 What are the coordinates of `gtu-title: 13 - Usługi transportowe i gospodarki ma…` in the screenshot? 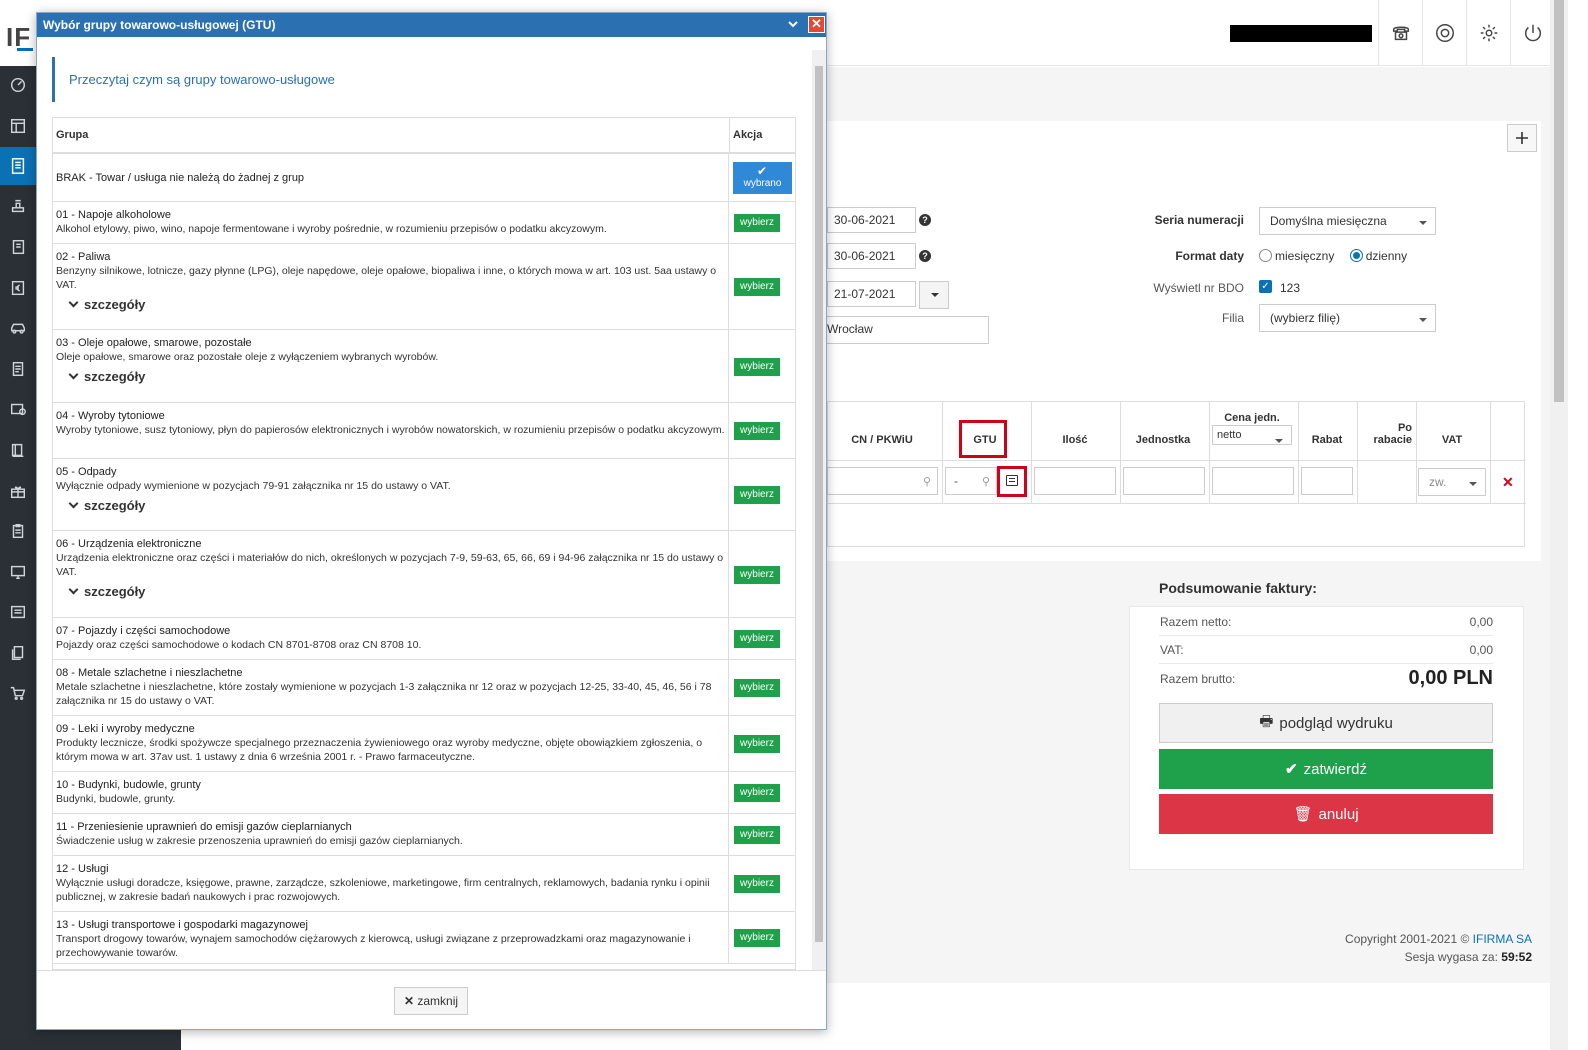 It's located at (182, 925).